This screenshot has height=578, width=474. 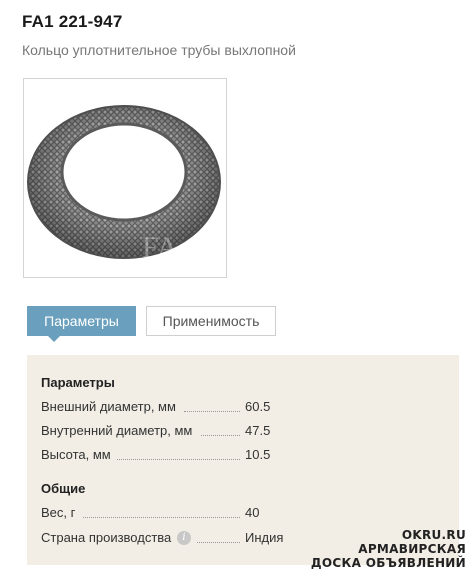 I want to click on product-title: FA1 221-947, so click(x=72, y=21).